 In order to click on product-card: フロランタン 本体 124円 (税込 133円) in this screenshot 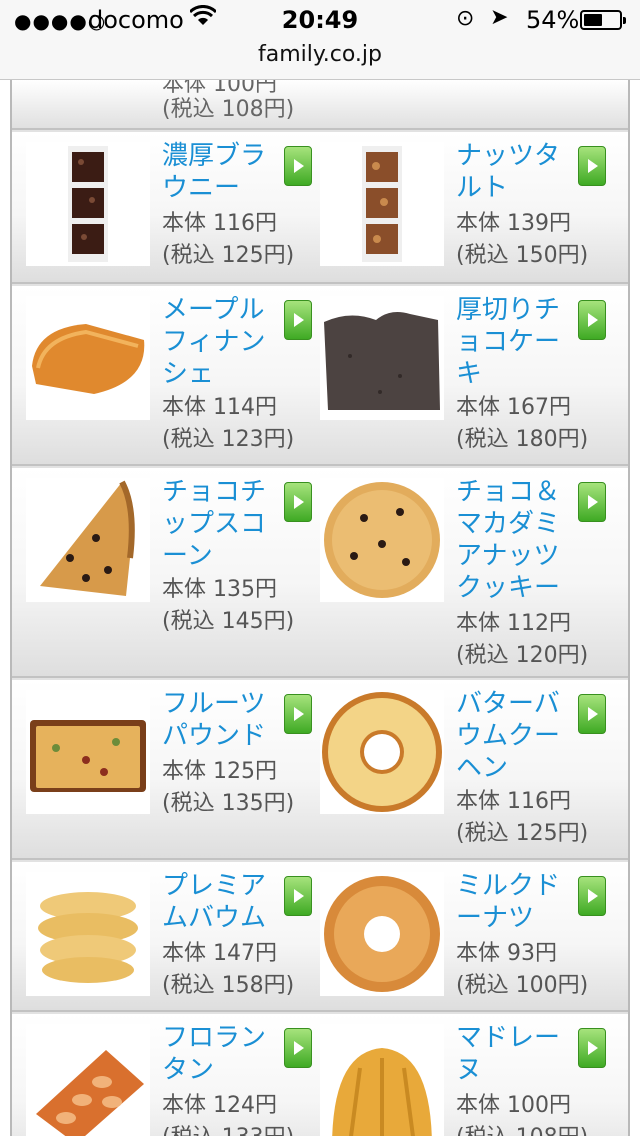, I will do `click(173, 1075)`.